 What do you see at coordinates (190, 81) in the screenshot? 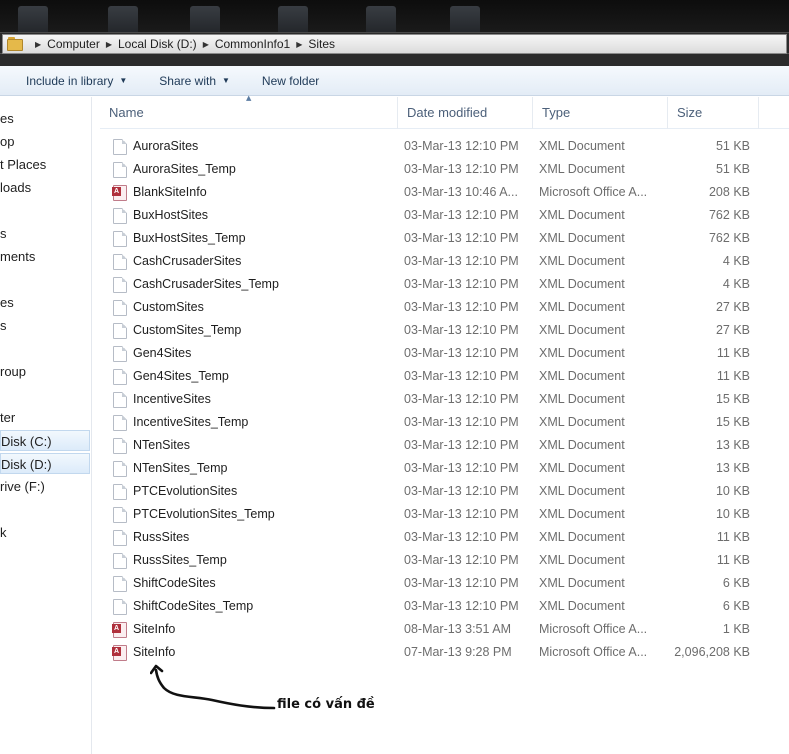
I see `share-with-button: Share with ▼` at bounding box center [190, 81].